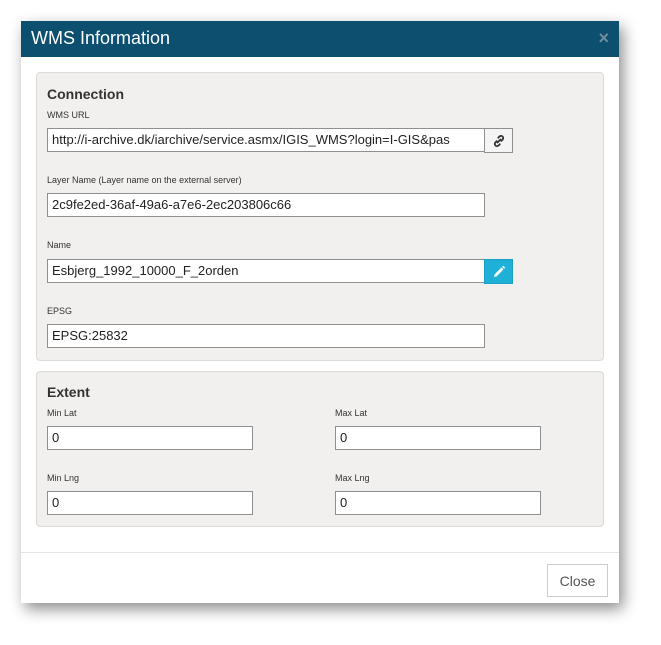 The image size is (661, 645). What do you see at coordinates (59, 245) in the screenshot?
I see `name-label: Name` at bounding box center [59, 245].